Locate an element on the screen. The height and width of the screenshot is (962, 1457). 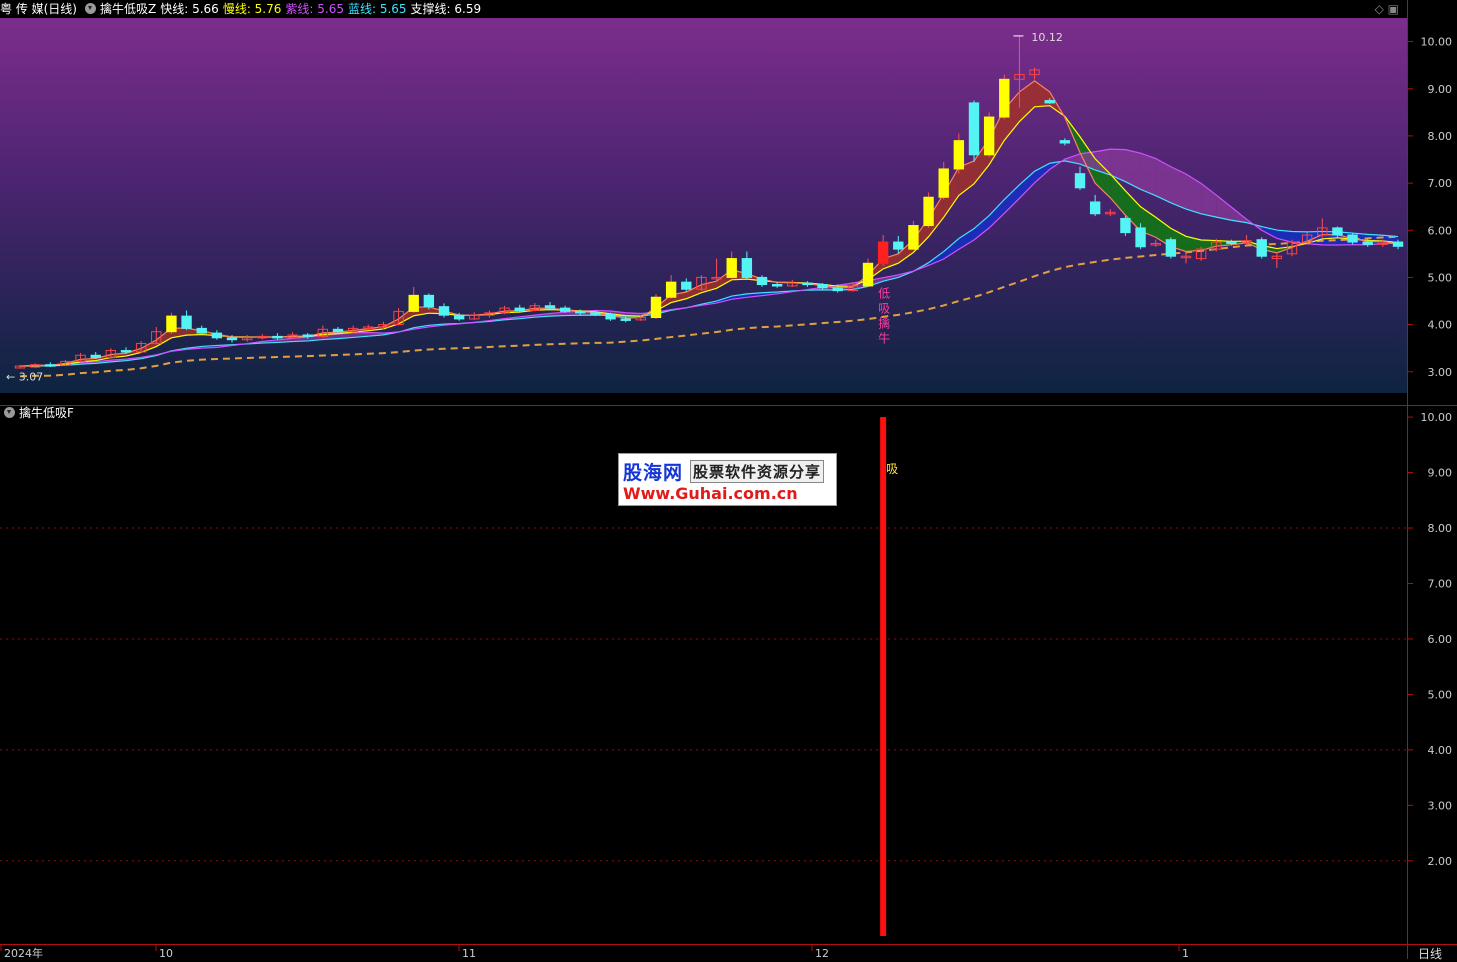
upper-ytick-label: 10.00 is located at coordinates (1437, 42).